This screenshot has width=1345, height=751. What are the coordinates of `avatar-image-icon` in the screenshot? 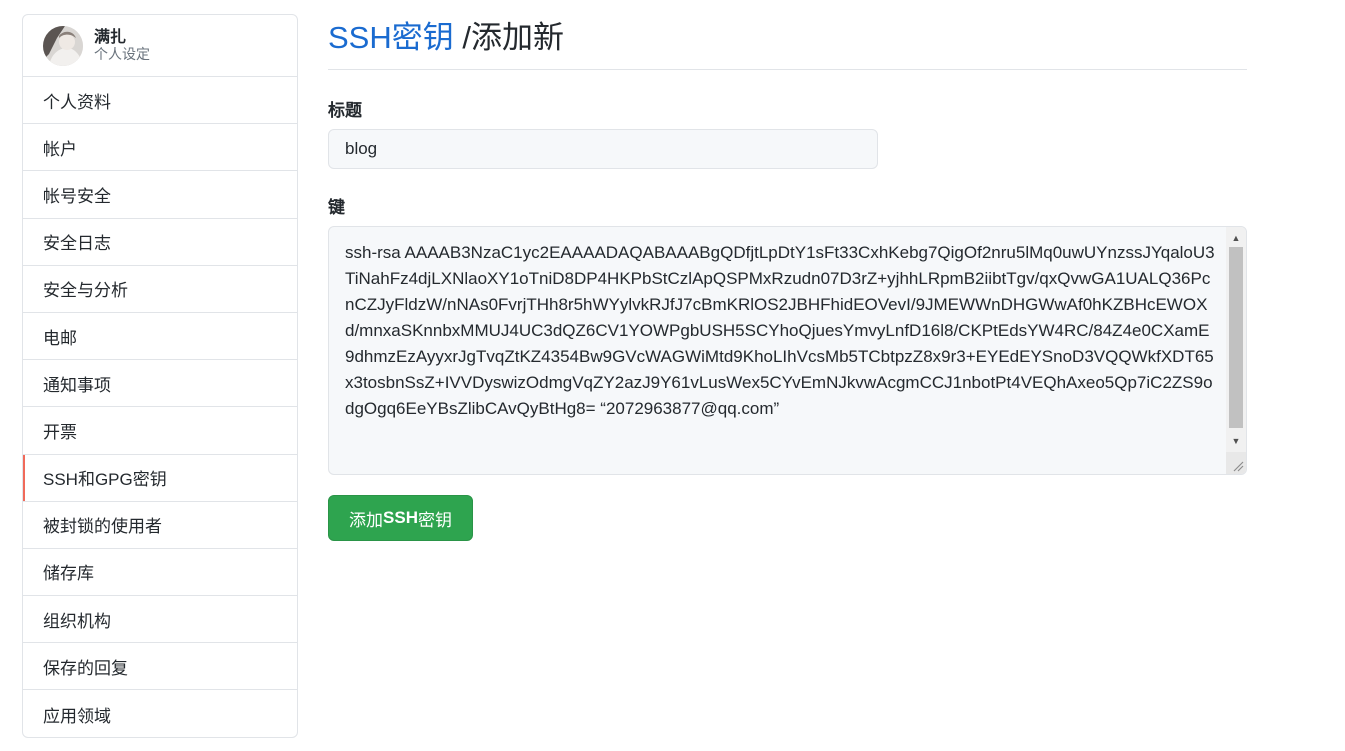 It's located at (63, 45).